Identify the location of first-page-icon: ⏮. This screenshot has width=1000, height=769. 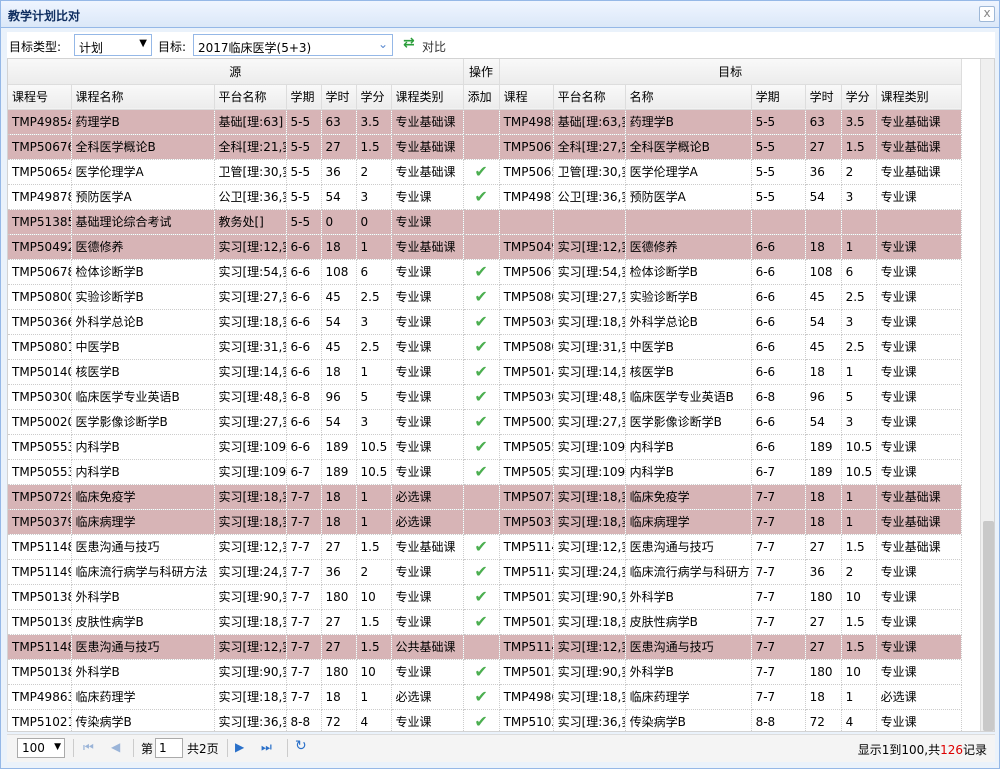
(88, 747).